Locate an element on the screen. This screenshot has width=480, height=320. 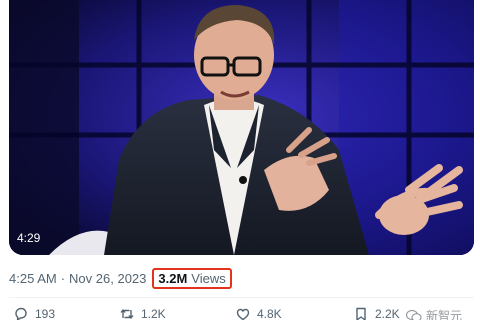
bookmark-count: 2.2K is located at coordinates (387, 313).